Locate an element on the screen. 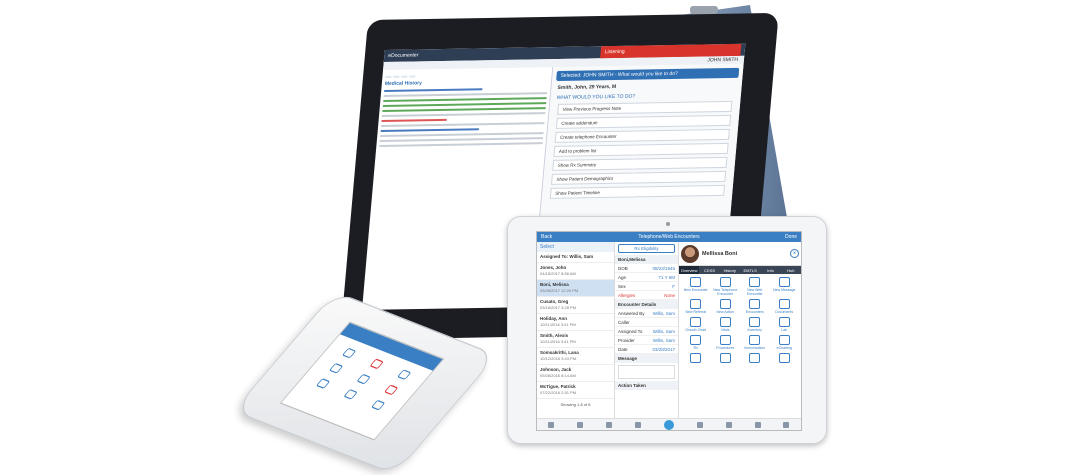 The height and width of the screenshot is (475, 1092). tile-label: Inventory is located at coordinates (754, 330).